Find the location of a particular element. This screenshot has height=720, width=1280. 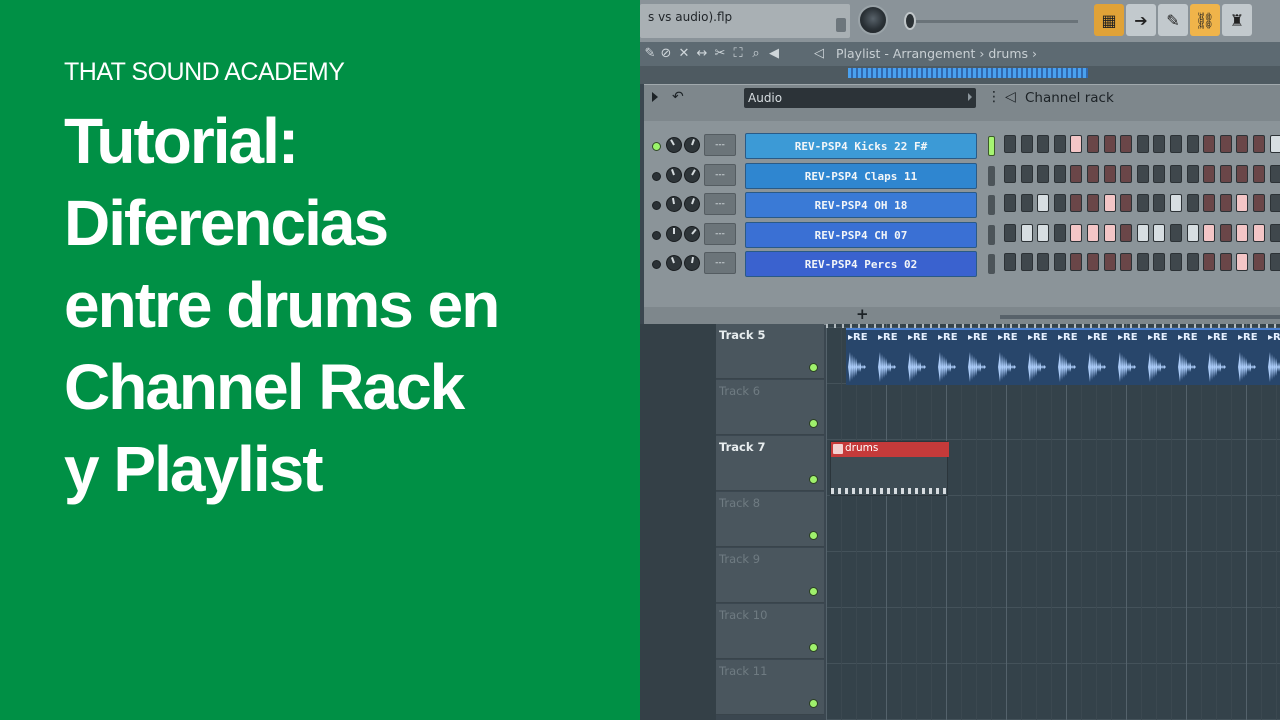

menu-dots-icon: ⋮ is located at coordinates (994, 97).